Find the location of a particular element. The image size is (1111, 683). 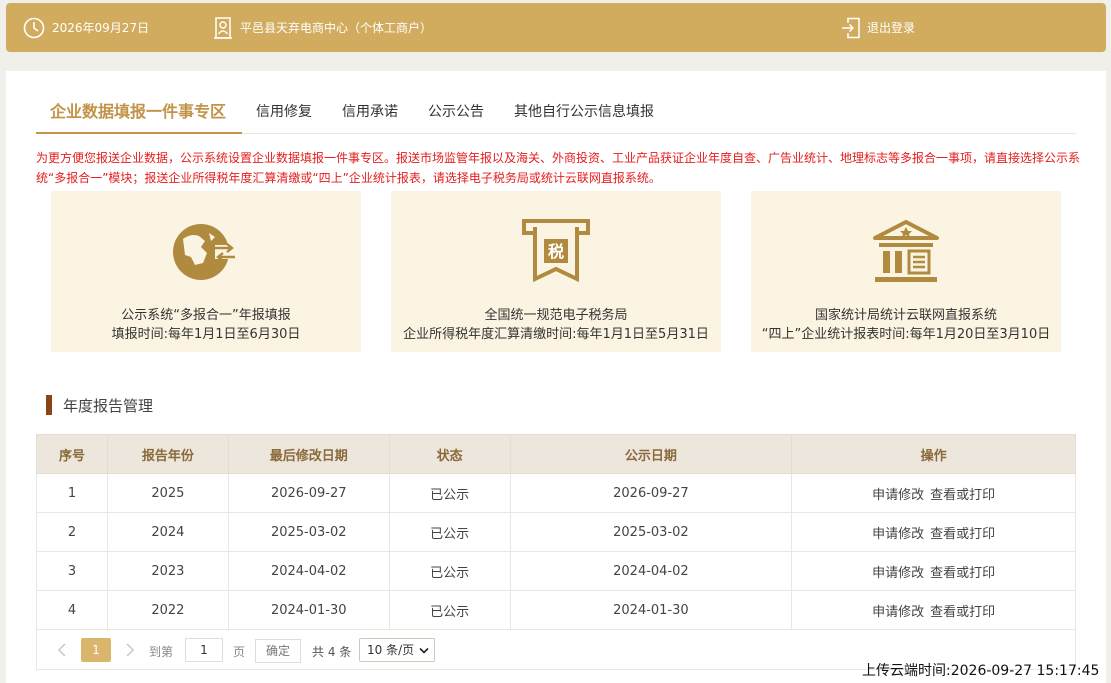

section-title-bar is located at coordinates (49, 405).